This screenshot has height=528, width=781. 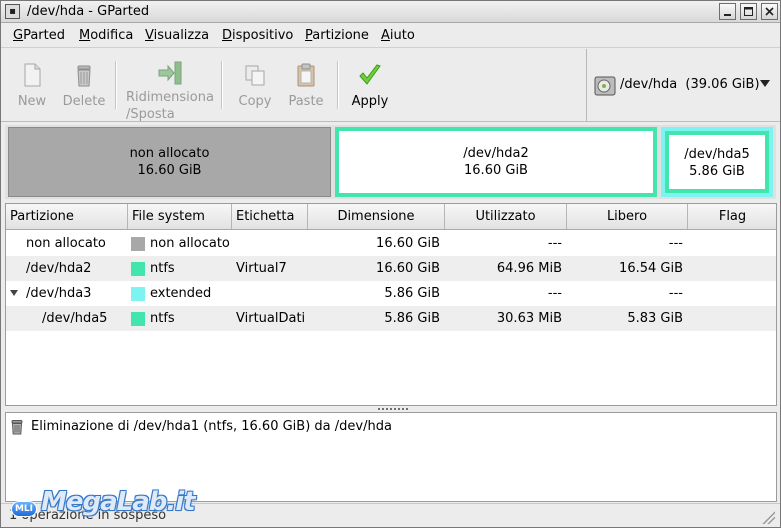 I want to click on column-header-used: Utilizzato, so click(x=506, y=216).